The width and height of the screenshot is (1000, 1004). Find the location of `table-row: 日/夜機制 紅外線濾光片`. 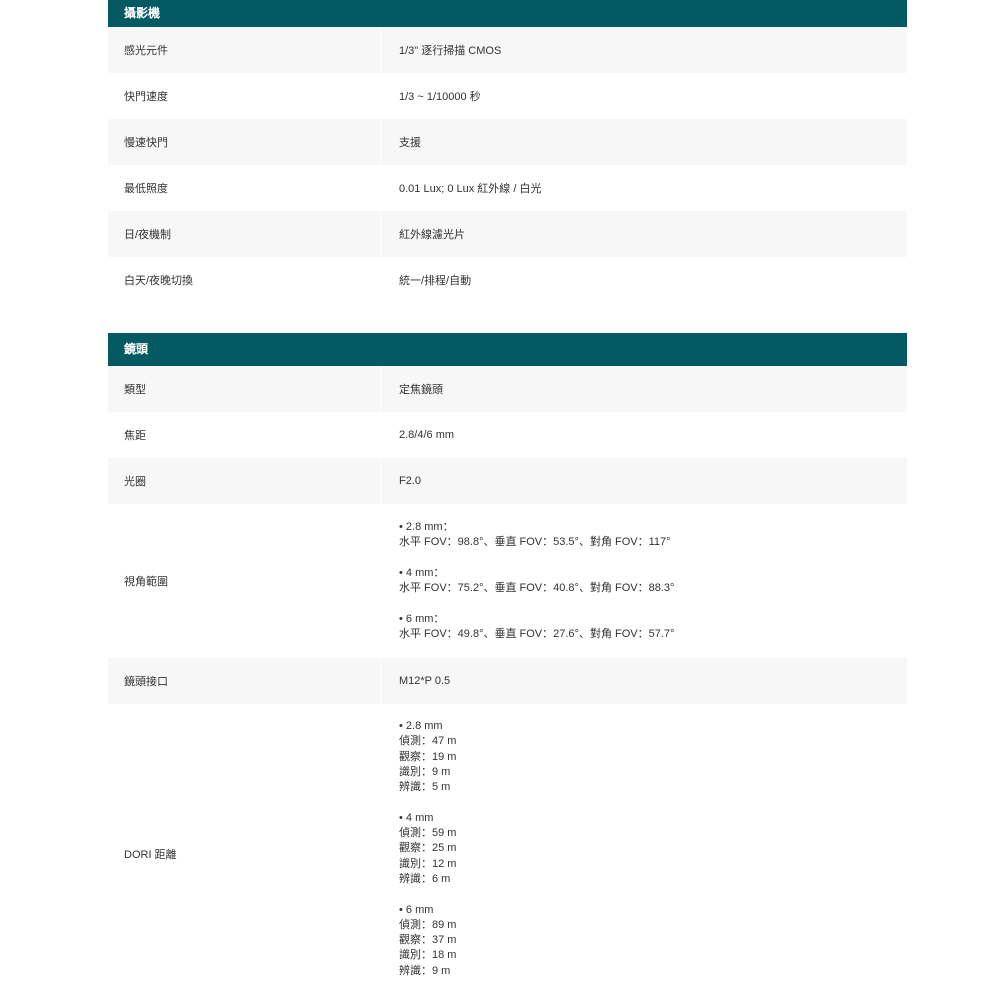

table-row: 日/夜機制 紅外線濾光片 is located at coordinates (507, 234).